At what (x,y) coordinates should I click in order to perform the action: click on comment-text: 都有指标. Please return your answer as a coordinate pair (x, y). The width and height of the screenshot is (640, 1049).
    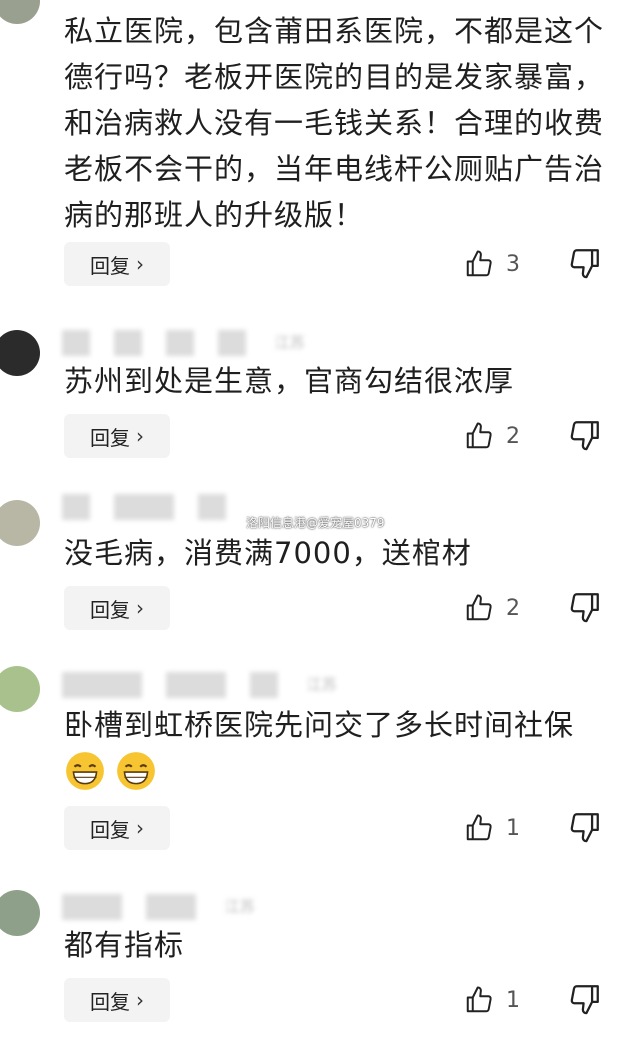
    Looking at the image, I should click on (124, 945).